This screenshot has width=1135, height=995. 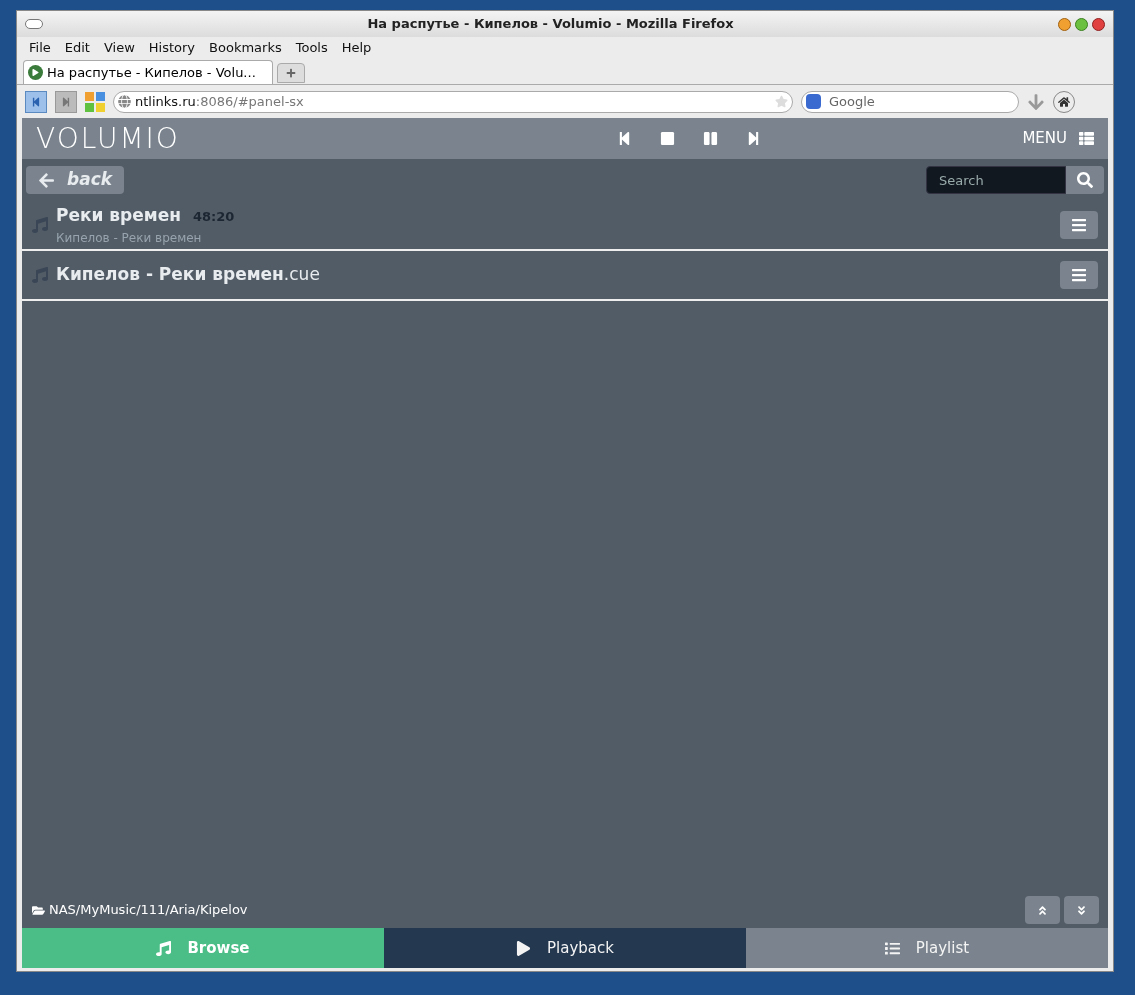 I want to click on double-chevron-up-icon, so click(x=1042, y=910).